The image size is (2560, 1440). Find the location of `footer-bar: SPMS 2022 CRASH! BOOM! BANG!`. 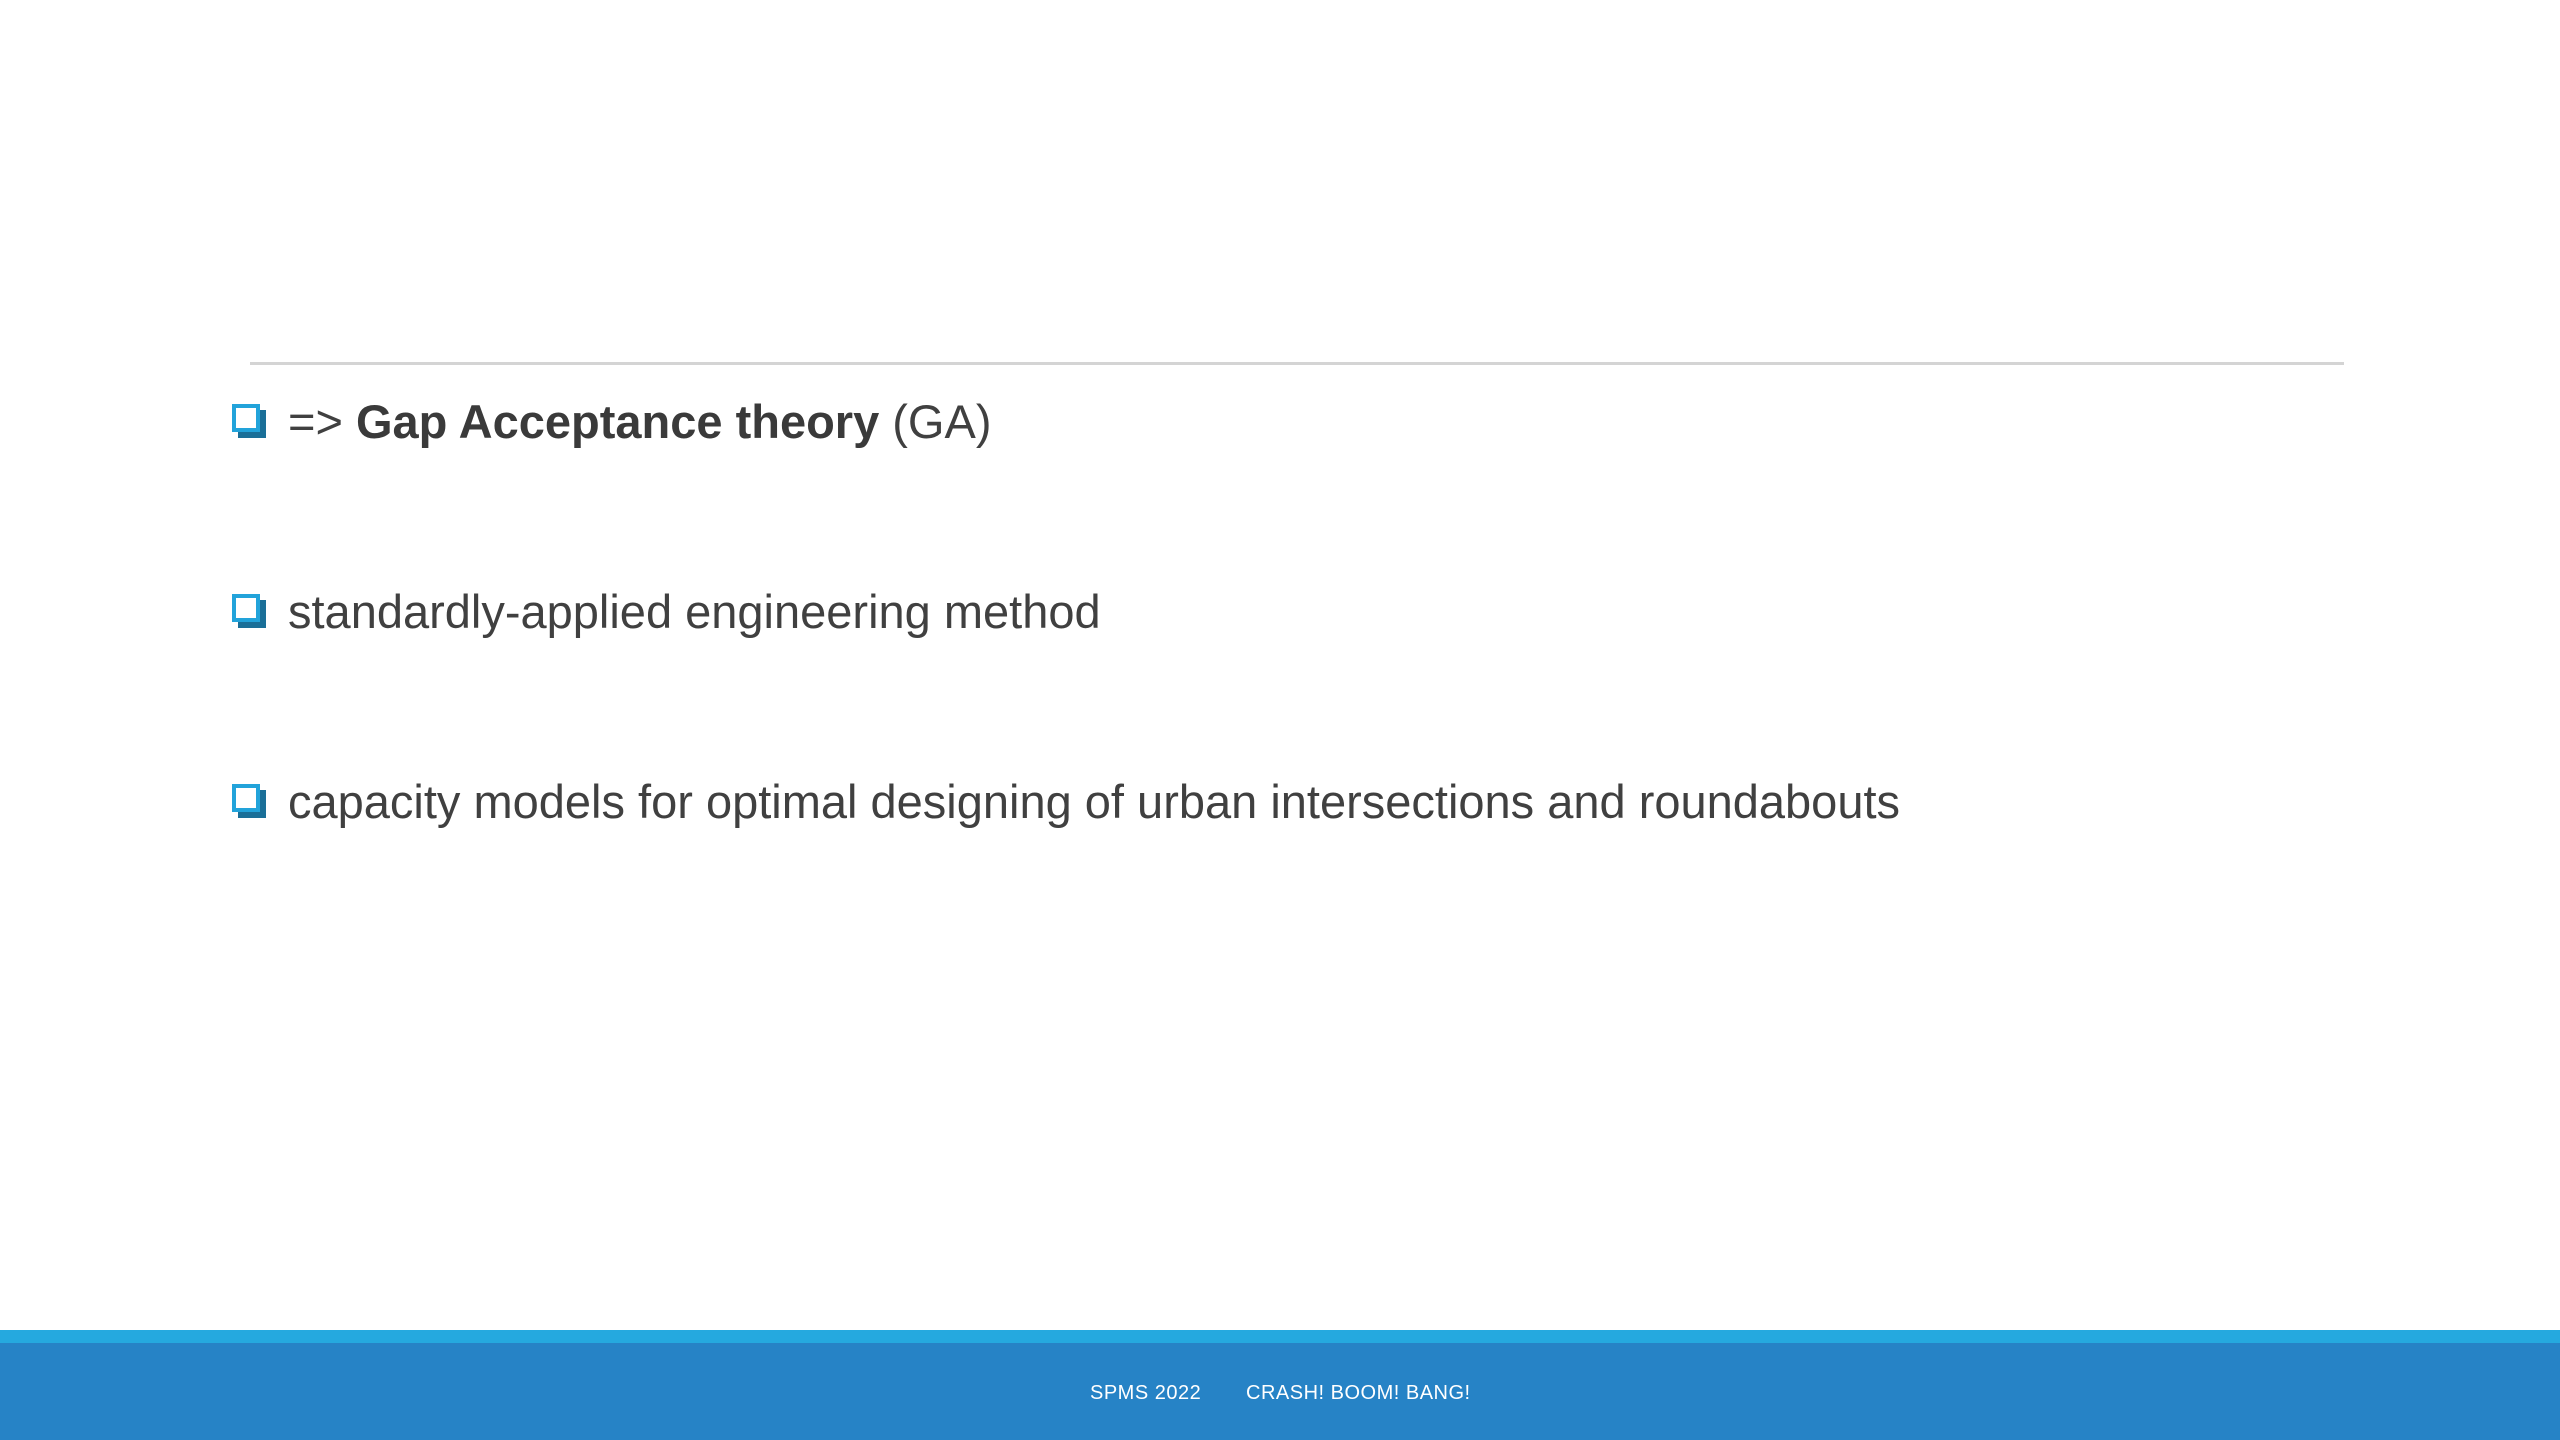

footer-bar: SPMS 2022 CRASH! BOOM! BANG! is located at coordinates (1280, 1391).